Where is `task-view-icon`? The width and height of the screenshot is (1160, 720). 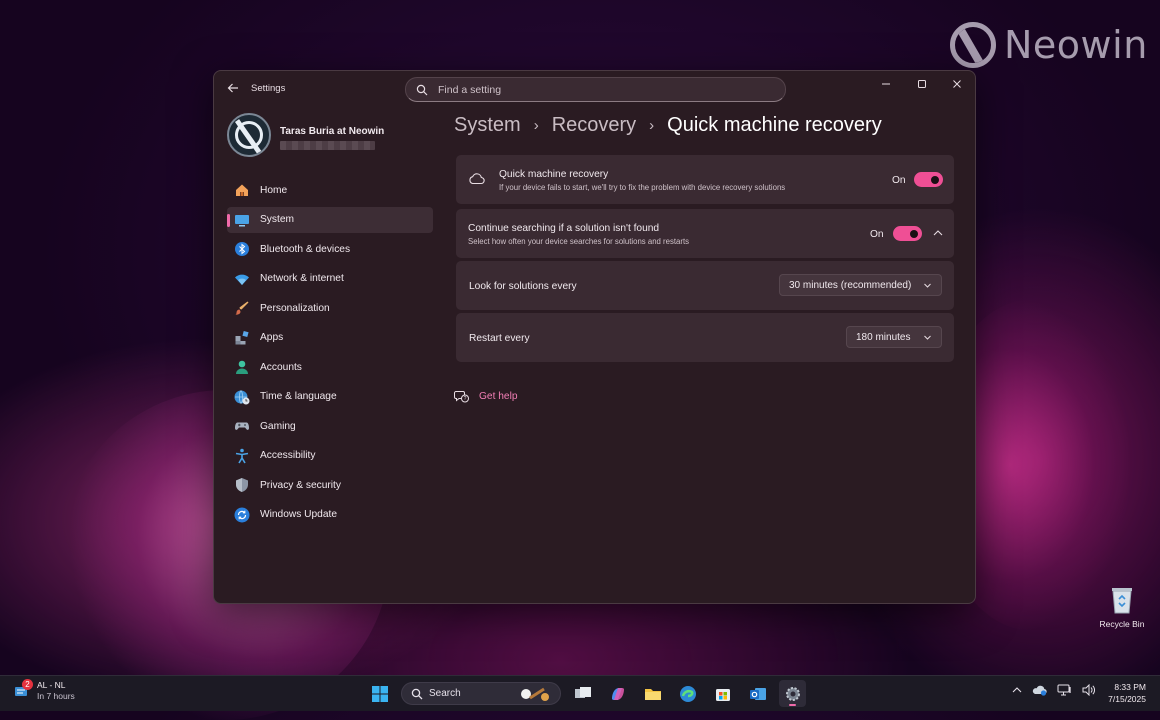 task-view-icon is located at coordinates (582, 692).